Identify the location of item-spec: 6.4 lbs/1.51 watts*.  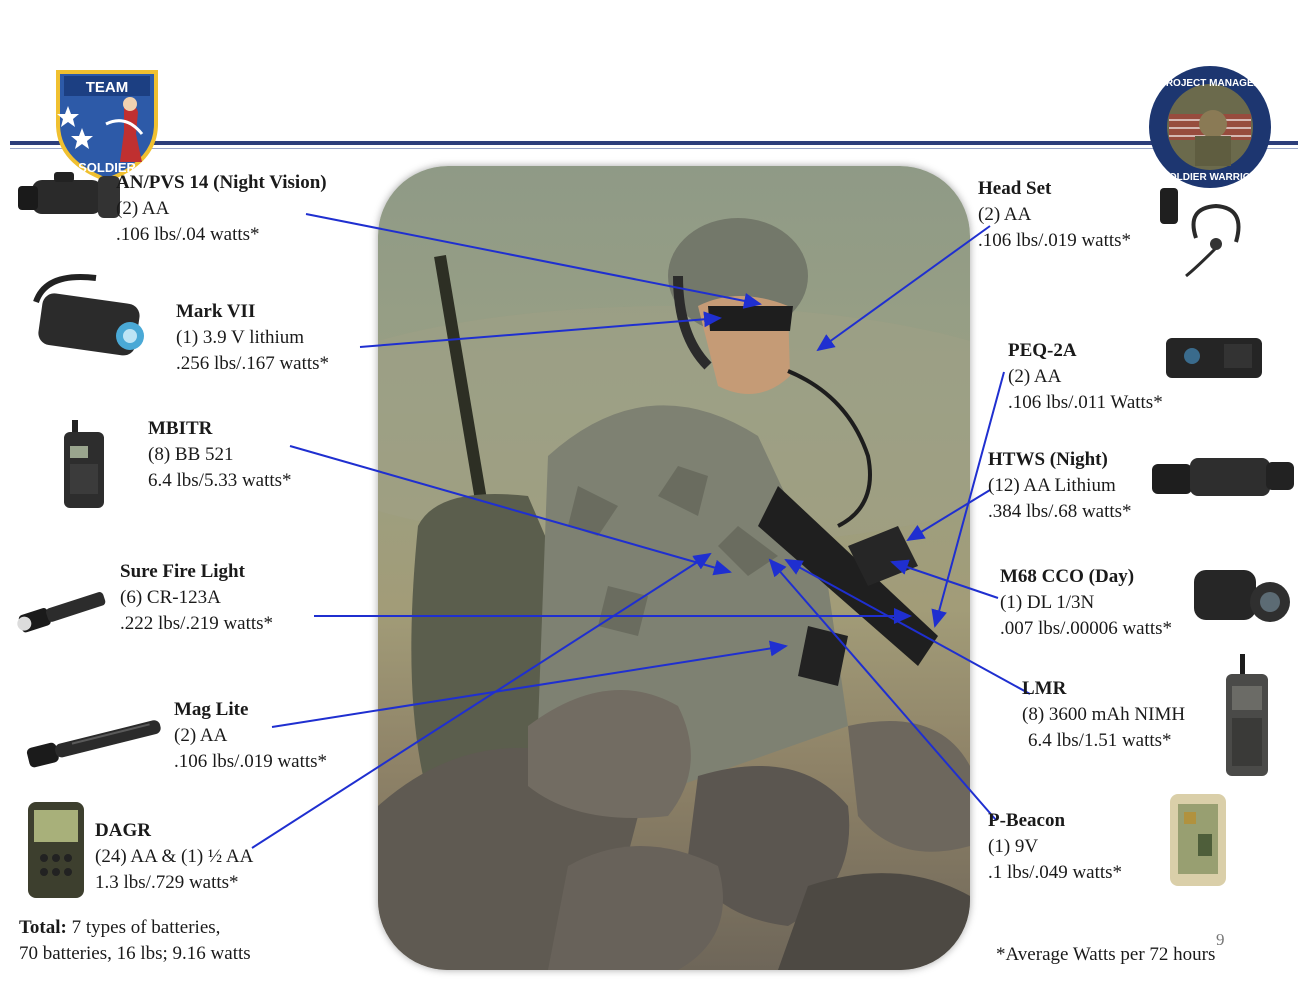
(1100, 740).